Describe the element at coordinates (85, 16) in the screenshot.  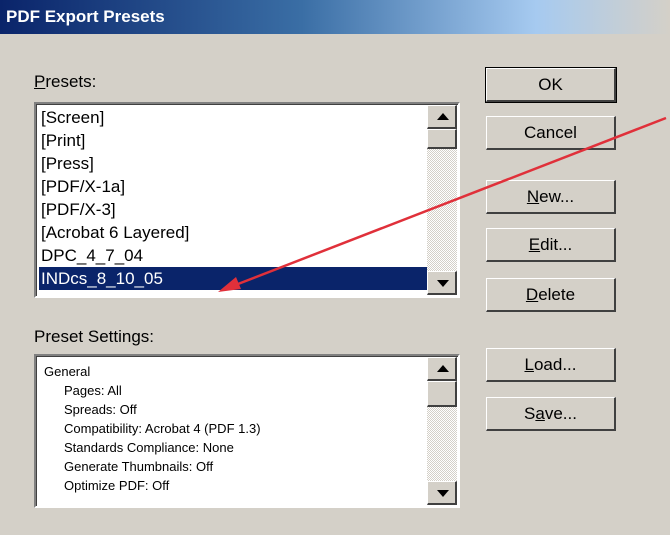
I see `window-title: PDF Export Presets` at that location.